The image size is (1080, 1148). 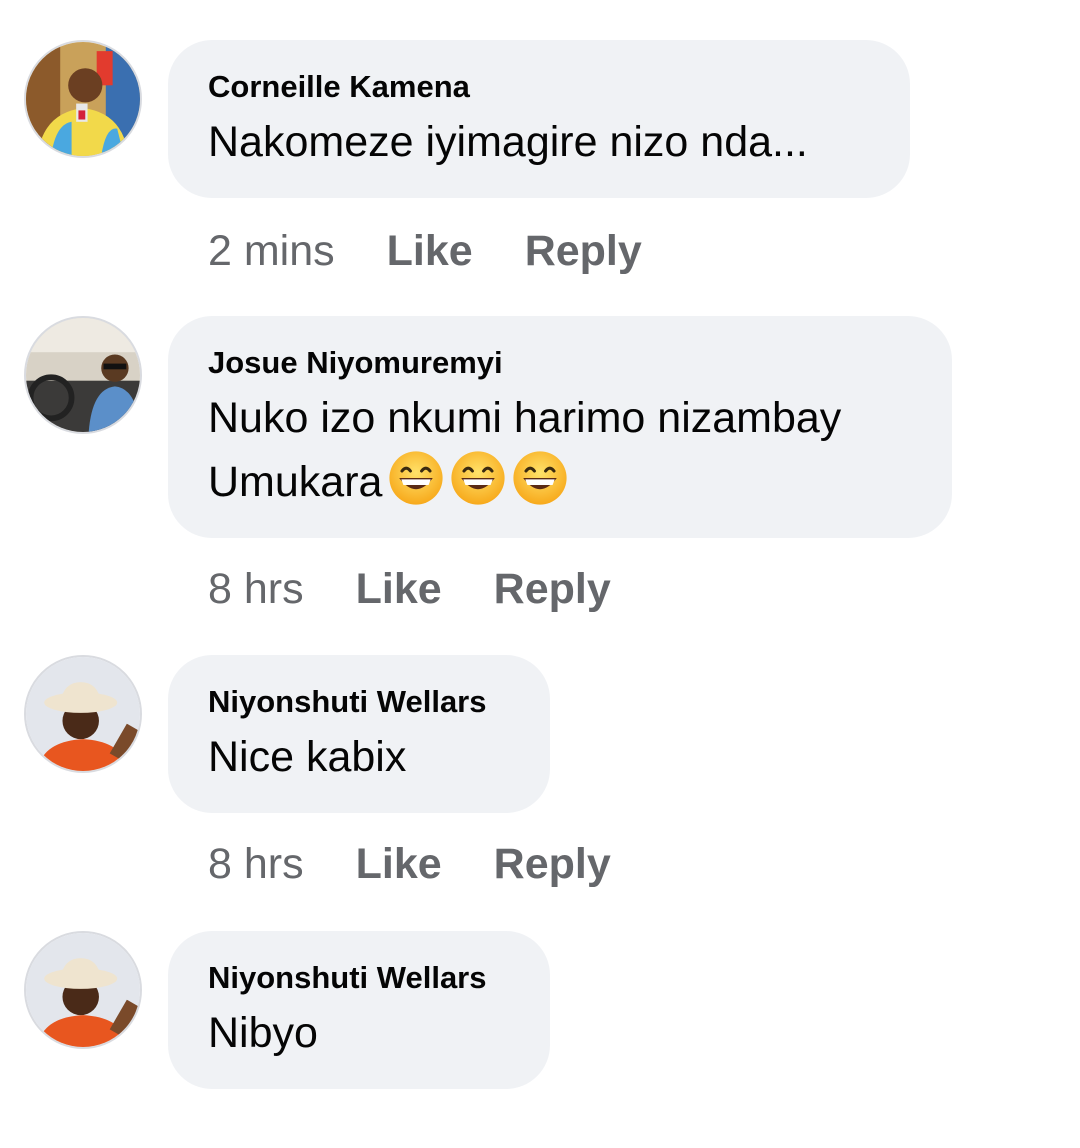 What do you see at coordinates (295, 482) in the screenshot?
I see `comment-text-fragment: Umukara` at bounding box center [295, 482].